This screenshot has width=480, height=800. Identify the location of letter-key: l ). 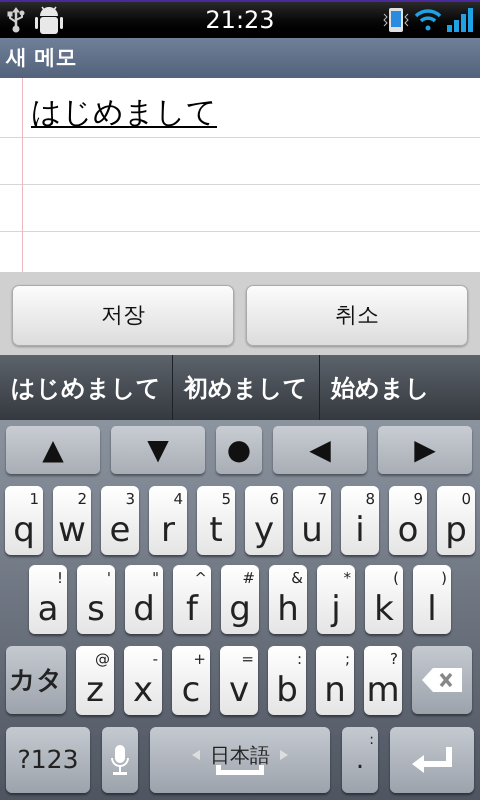
(432, 599).